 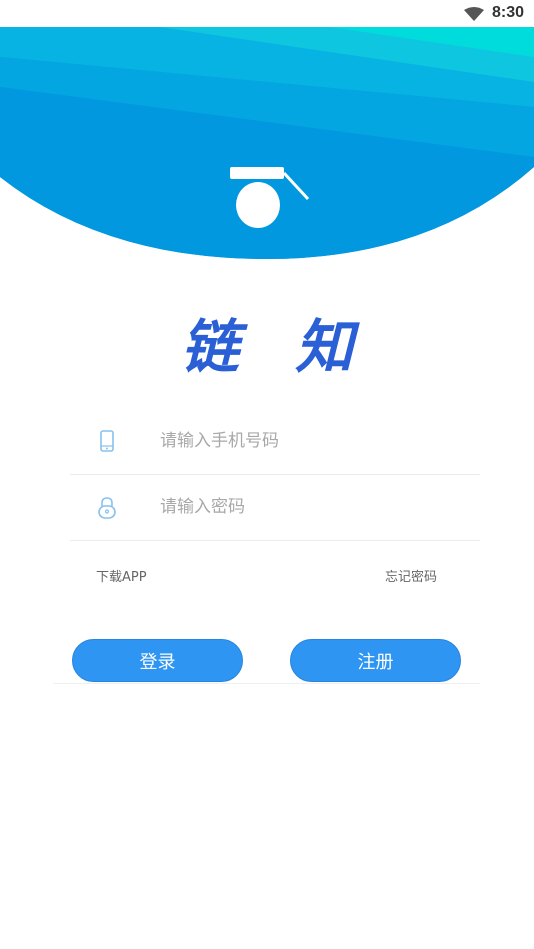 I want to click on password-row, so click(x=275, y=507).